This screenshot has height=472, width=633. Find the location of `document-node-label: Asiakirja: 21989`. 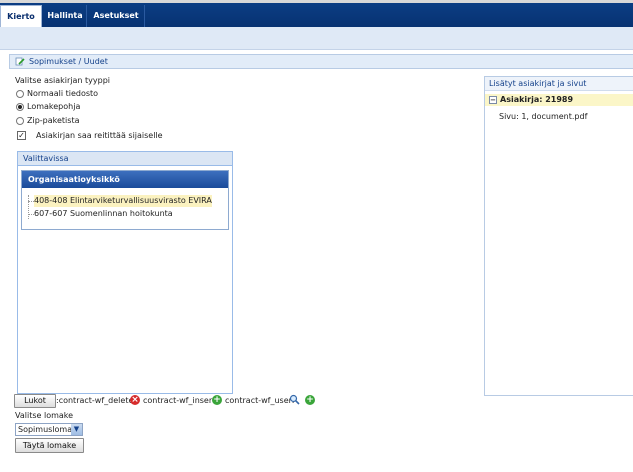

document-node-label: Asiakirja: 21989 is located at coordinates (537, 99).